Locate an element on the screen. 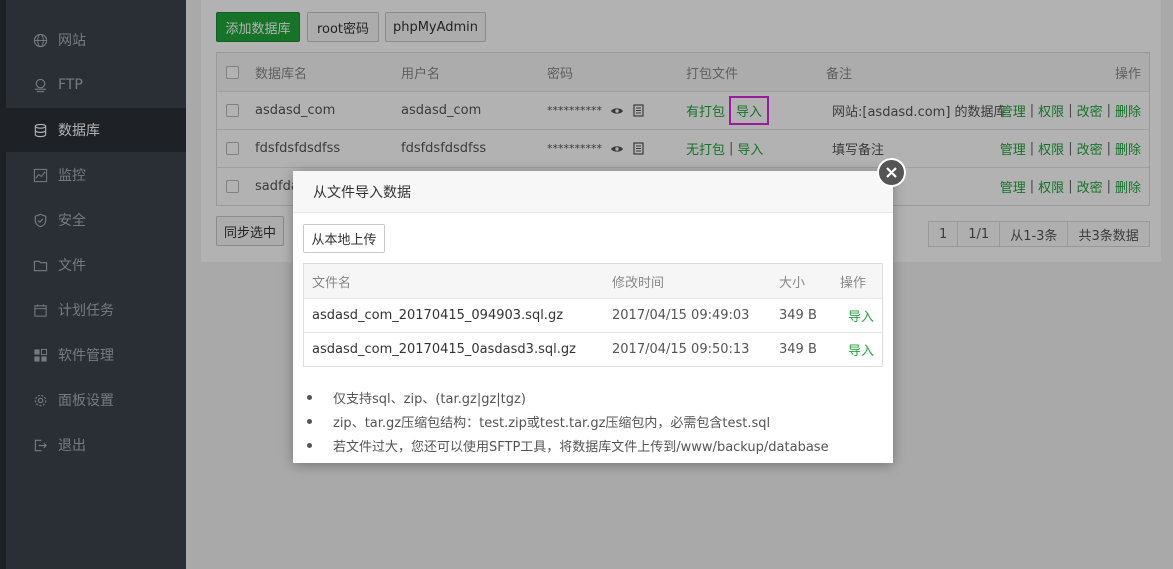 The width and height of the screenshot is (1173, 569). col-header-ops: 操作 is located at coordinates (853, 283).